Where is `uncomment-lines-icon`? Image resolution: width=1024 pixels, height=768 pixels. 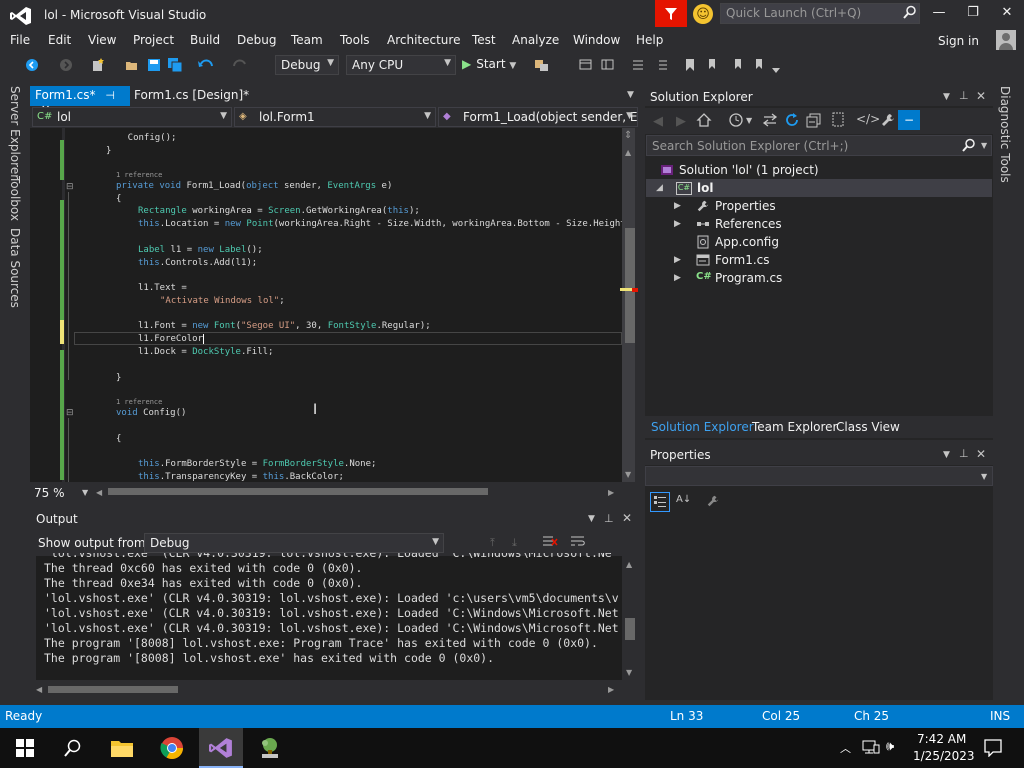 uncomment-lines-icon is located at coordinates (662, 65).